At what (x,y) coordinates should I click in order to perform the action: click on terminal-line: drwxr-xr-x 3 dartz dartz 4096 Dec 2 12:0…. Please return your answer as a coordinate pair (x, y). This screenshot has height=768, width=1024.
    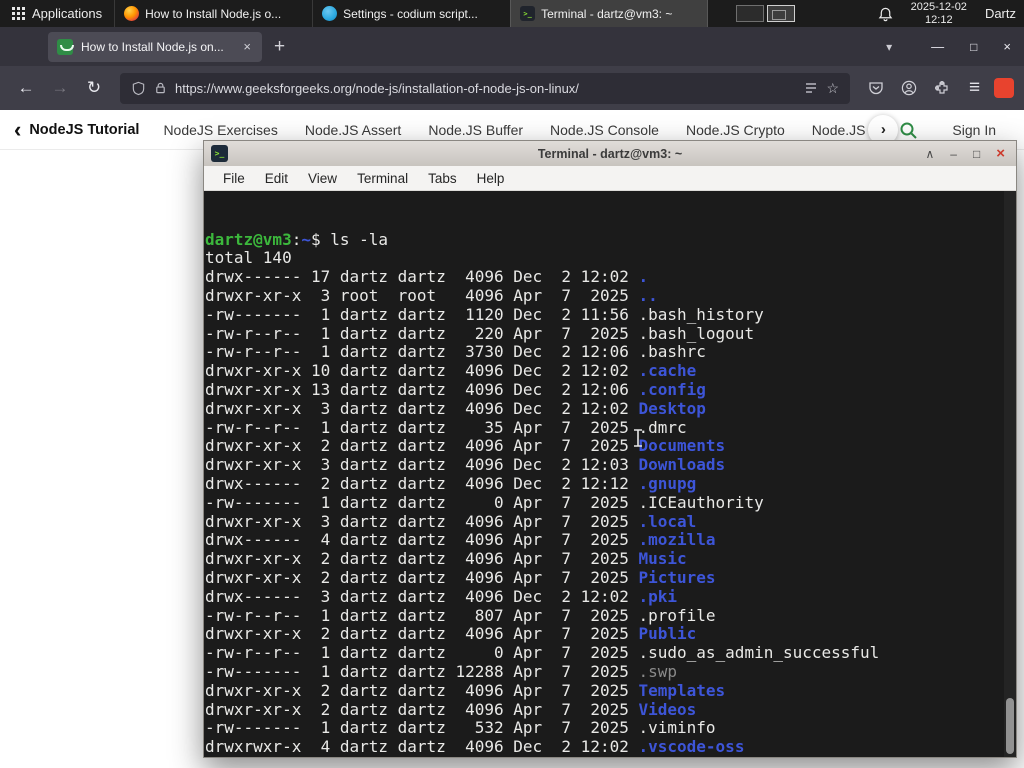
    Looking at the image, I should click on (465, 465).